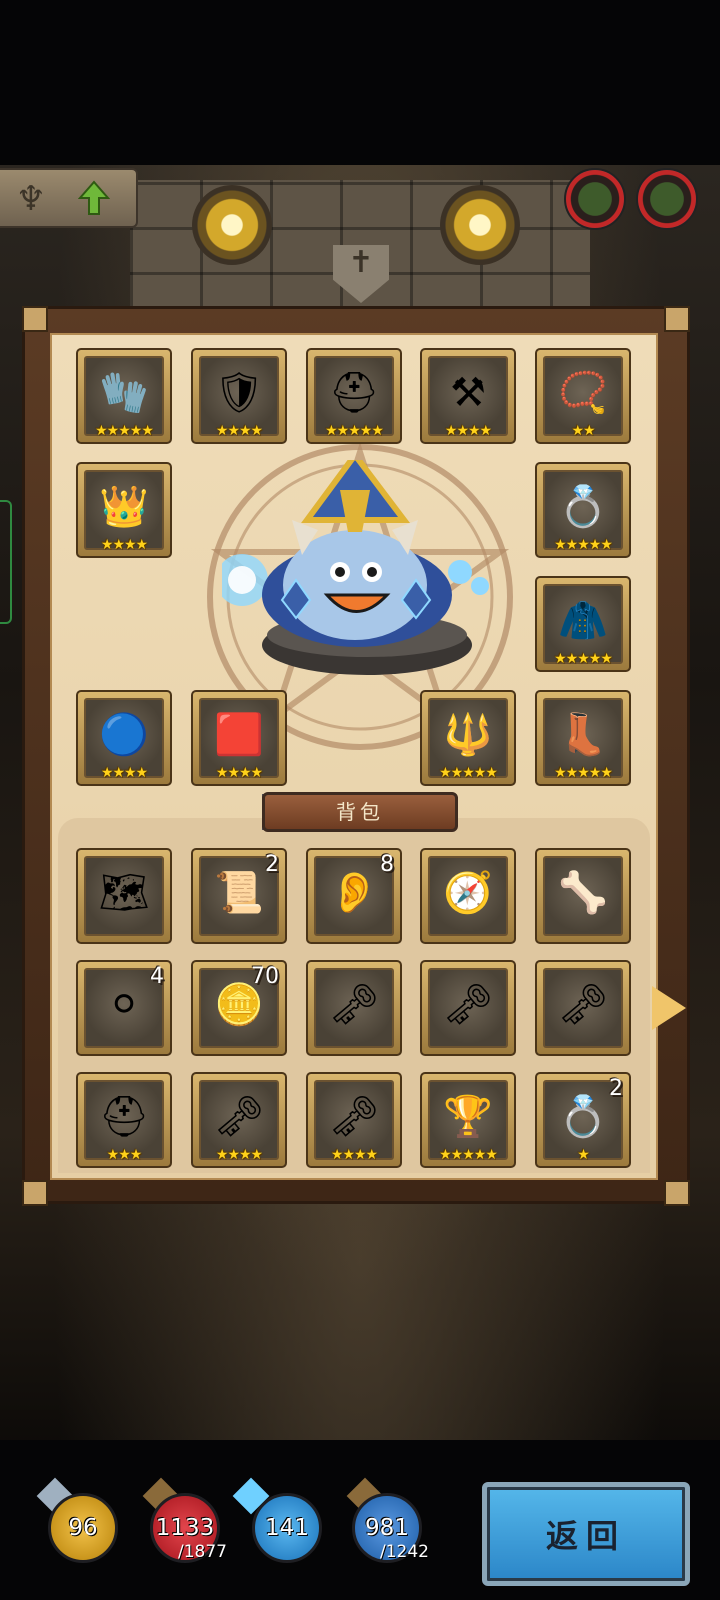 Image resolution: width=720 pixels, height=1600 pixels. Describe the element at coordinates (124, 735) in the screenshot. I see `orb-icon: 🔵` at that location.